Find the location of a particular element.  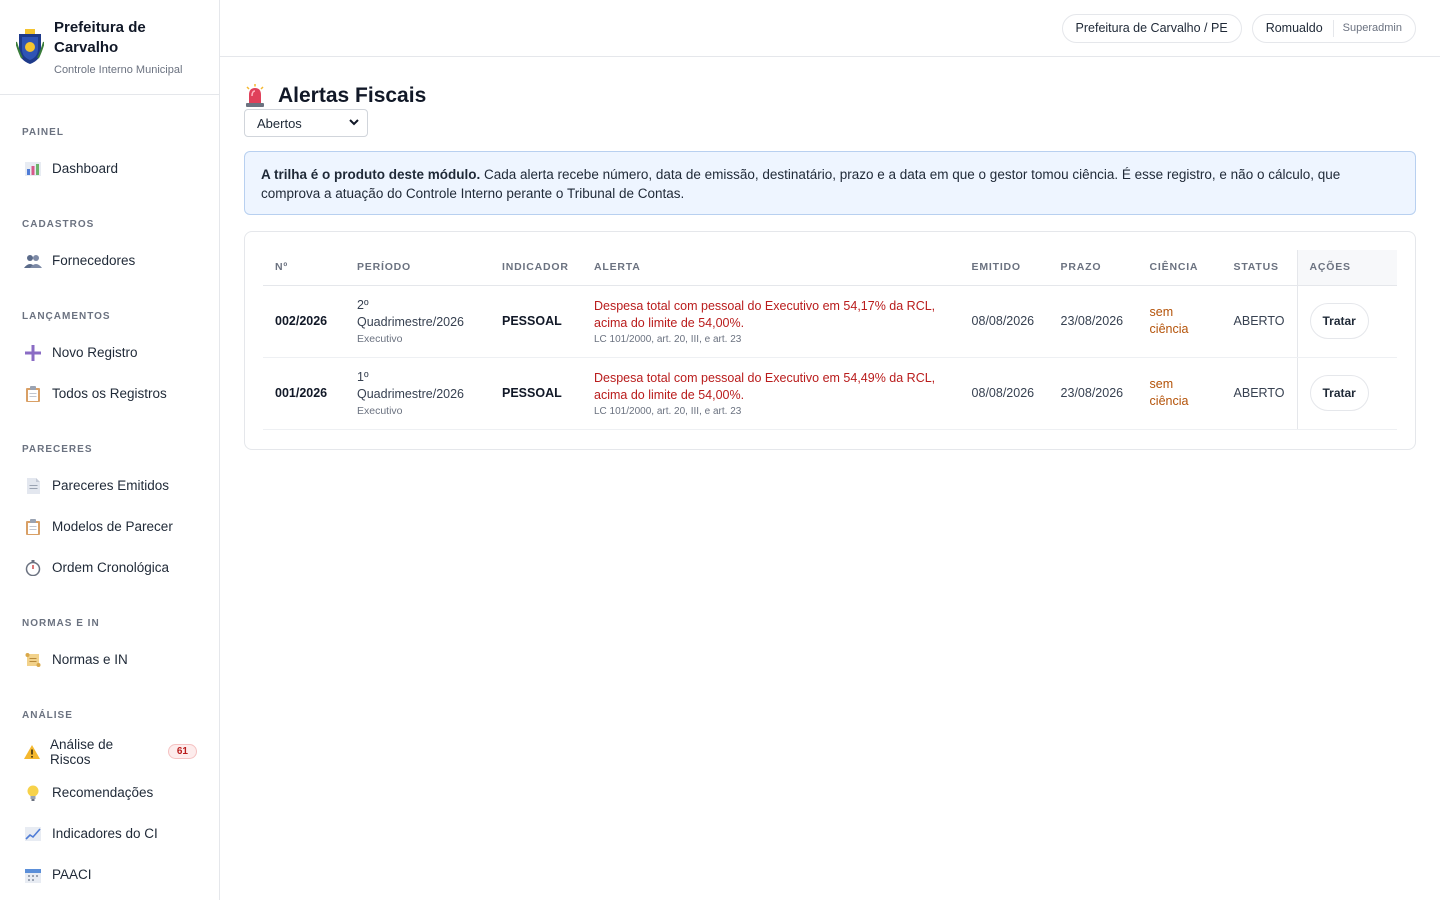

alert-period: 1º Quadrimestre/2026 Executivo is located at coordinates (417, 393).